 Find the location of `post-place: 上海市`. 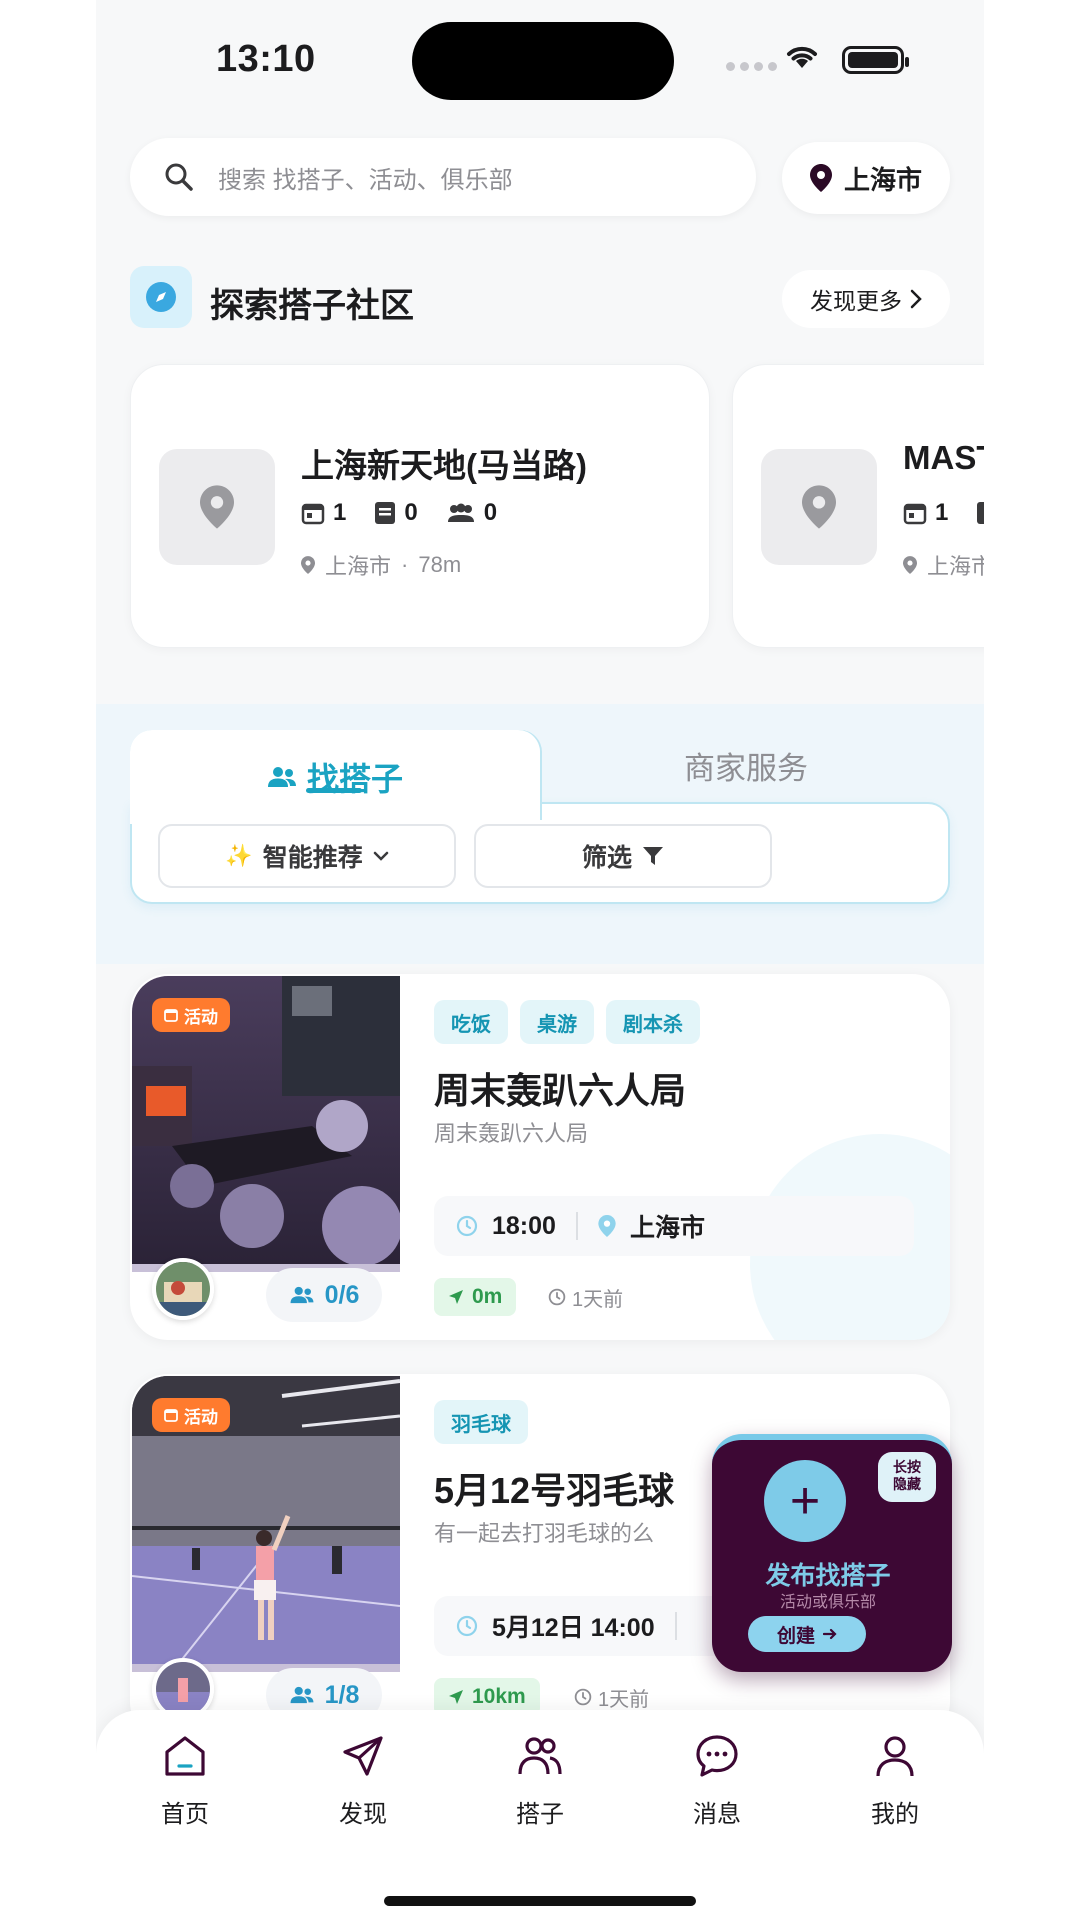

post-place: 上海市 is located at coordinates (667, 1228).